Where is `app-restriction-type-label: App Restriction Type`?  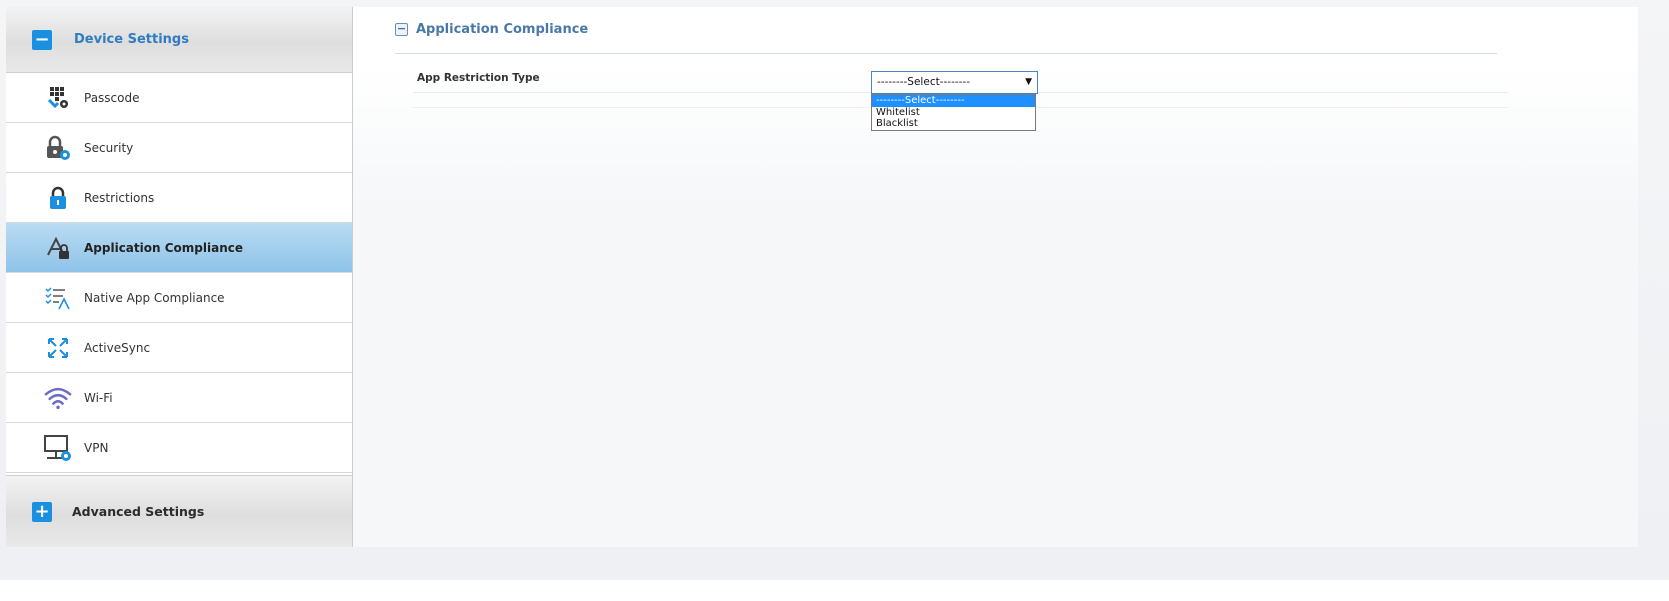 app-restriction-type-label: App Restriction Type is located at coordinates (478, 78).